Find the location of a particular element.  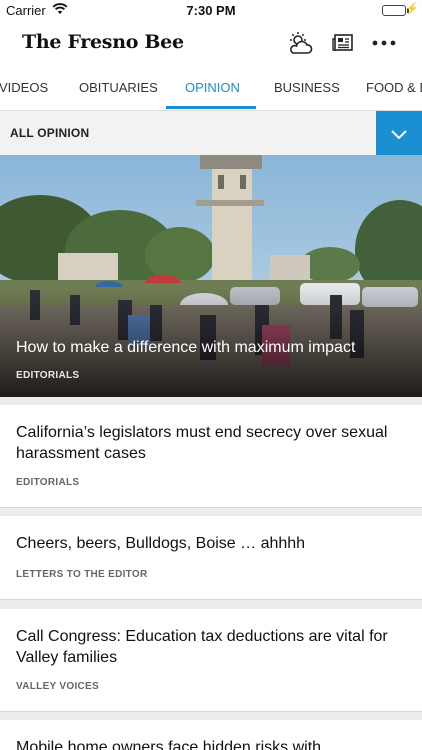

app-header: The Fresno Bee is located at coordinates (211, 44).